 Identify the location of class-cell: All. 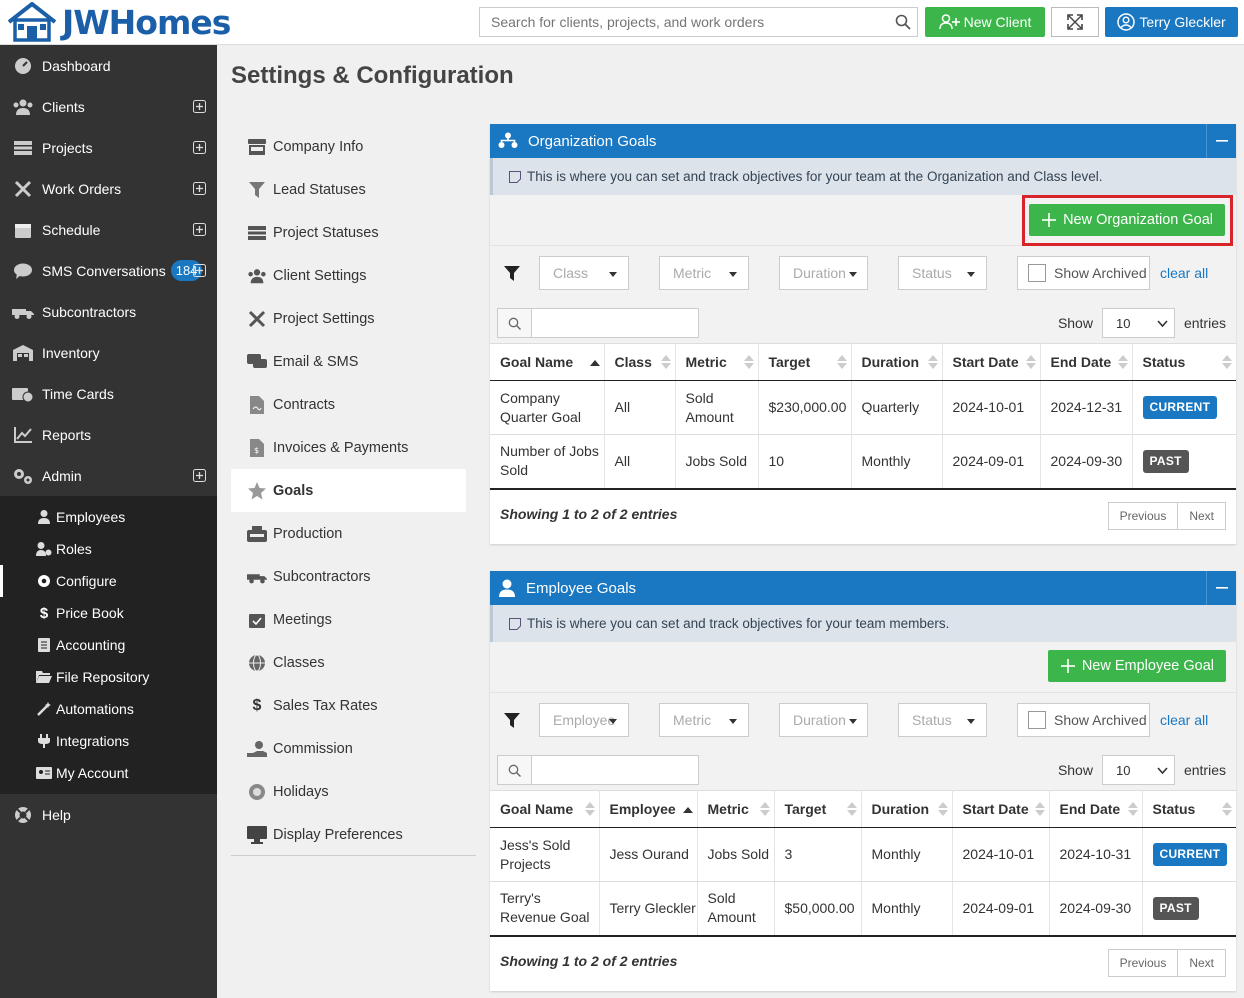
(640, 407).